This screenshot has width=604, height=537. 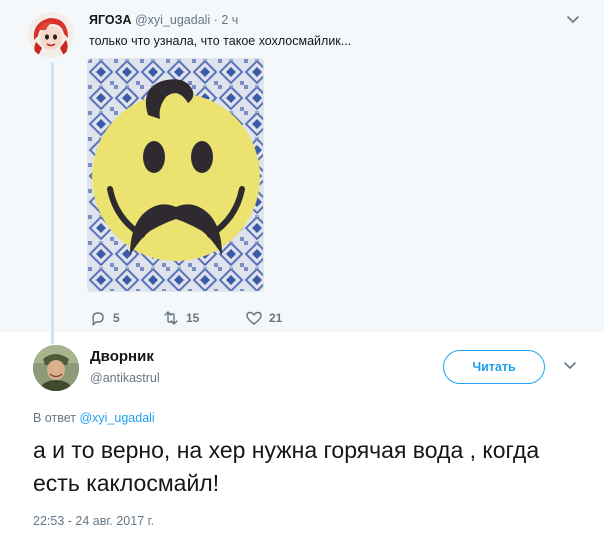 I want to click on user-handle: @antikastrul, so click(x=125, y=378).